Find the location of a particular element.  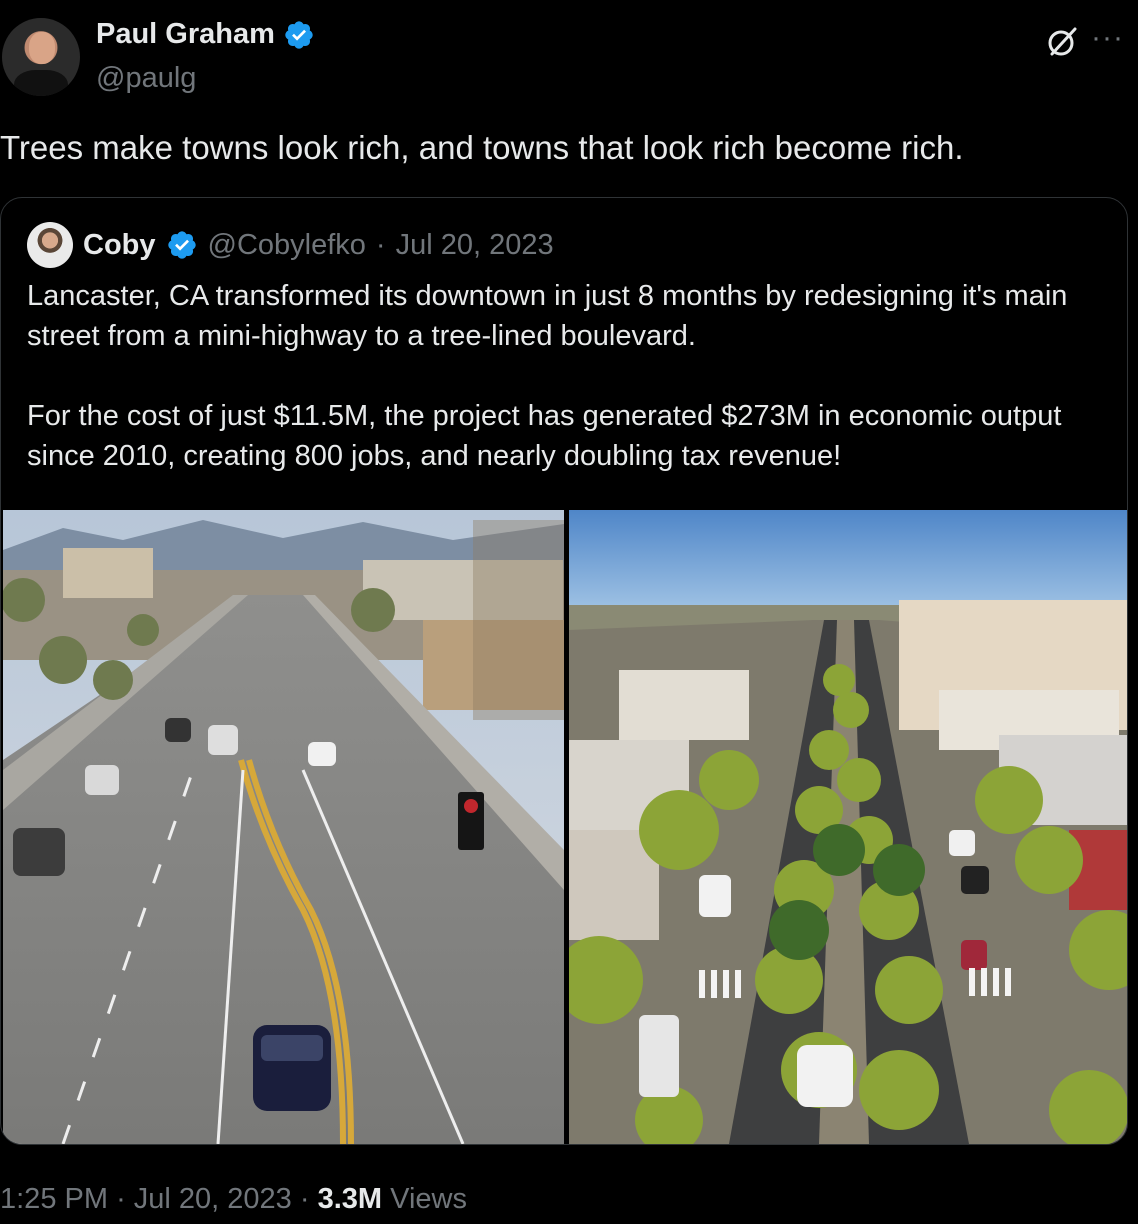

author-name-row: Paul Graham is located at coordinates (205, 34).